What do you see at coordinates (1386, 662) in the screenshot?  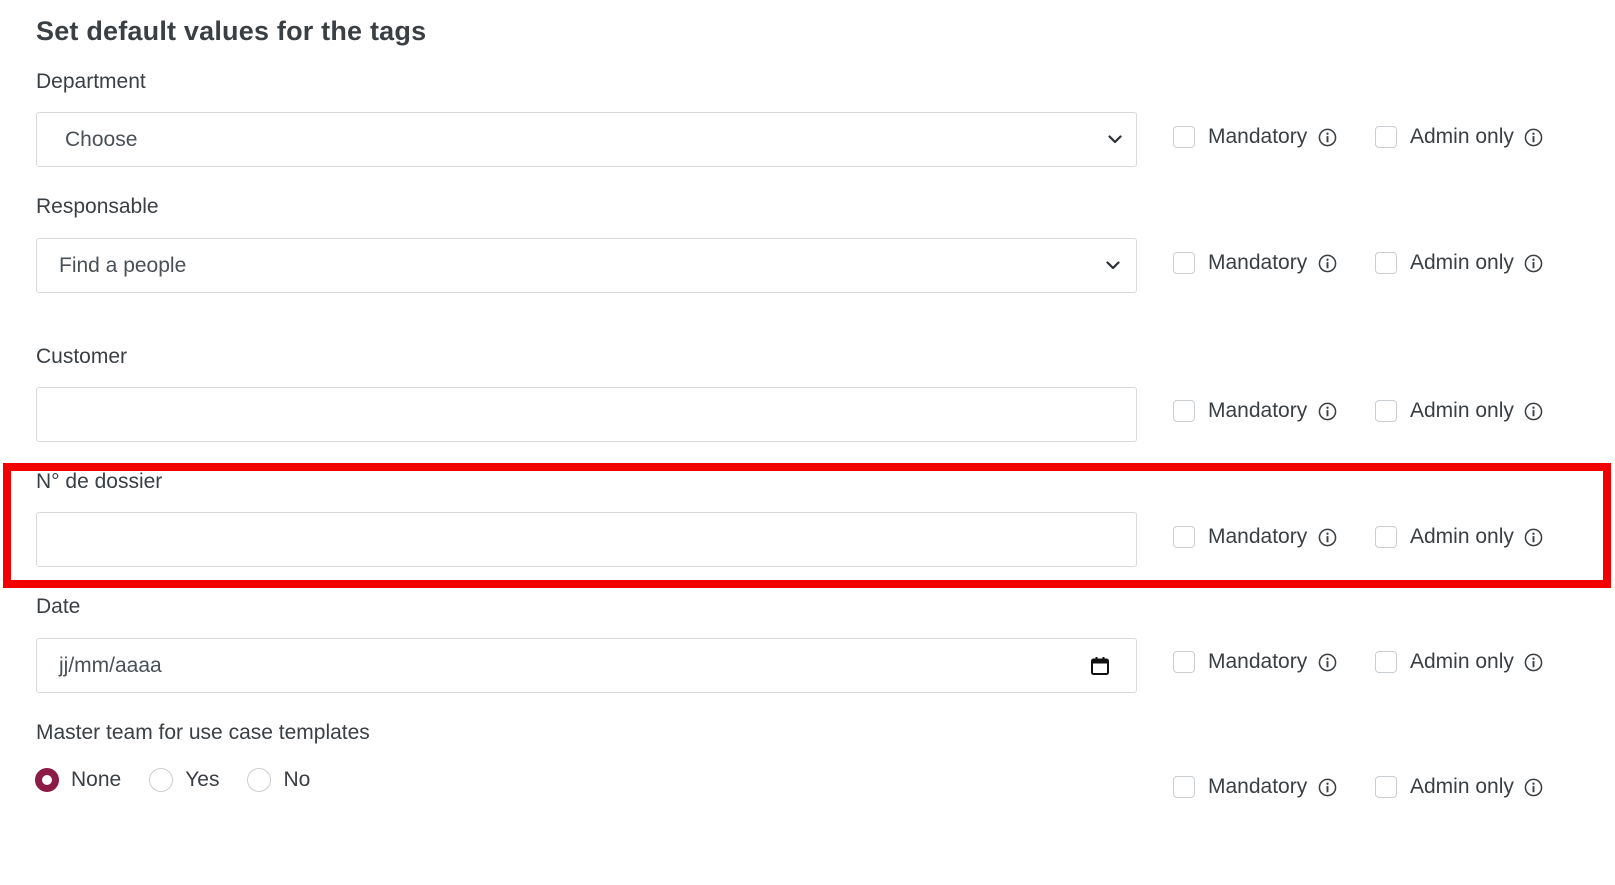 I see `date-admin-only-checkbox` at bounding box center [1386, 662].